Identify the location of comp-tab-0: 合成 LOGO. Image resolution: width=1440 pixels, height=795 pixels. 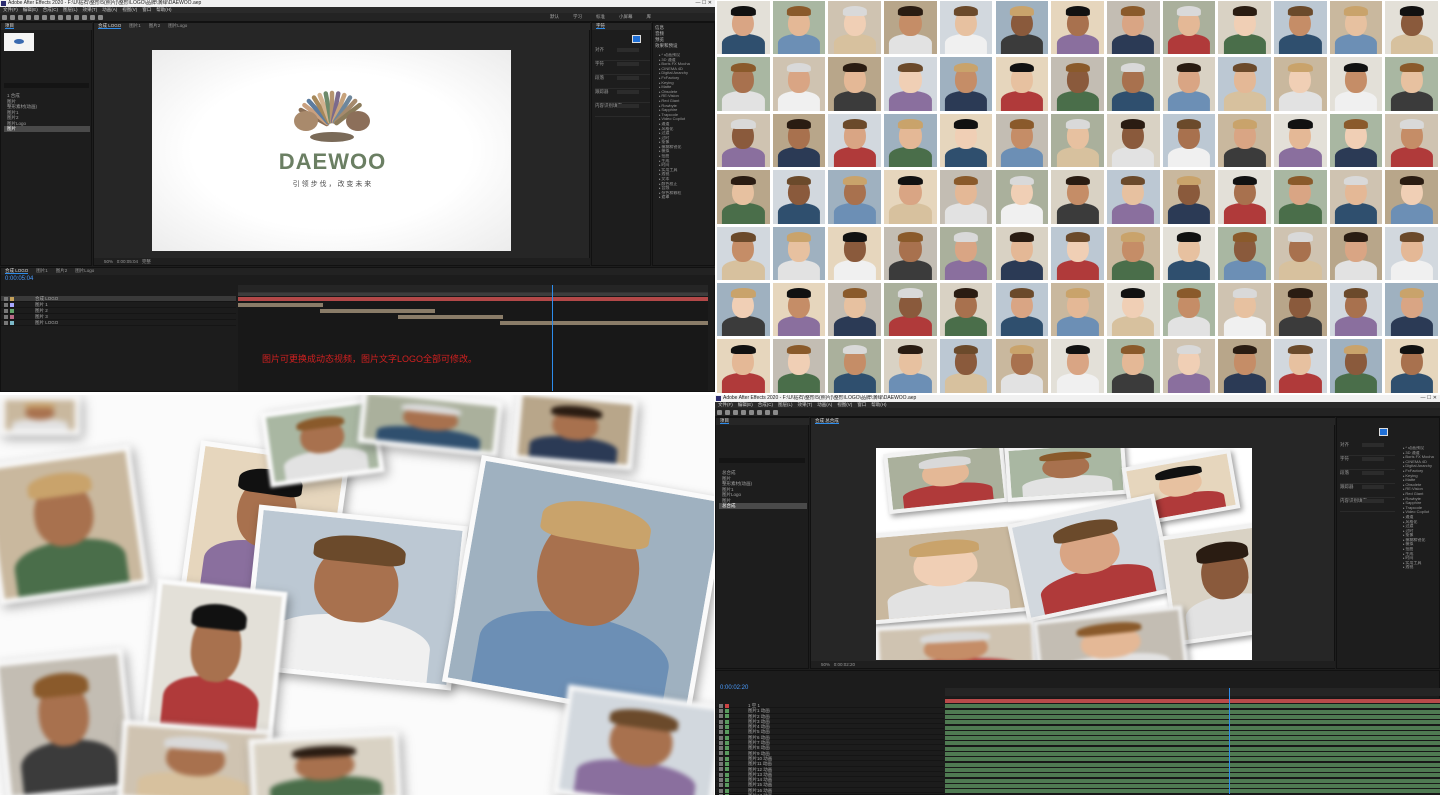
(110, 26).